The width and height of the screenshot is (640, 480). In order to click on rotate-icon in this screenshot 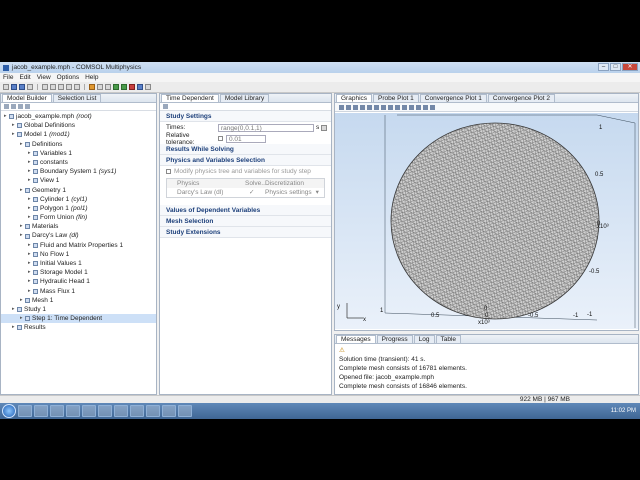, I will do `click(376, 107)`.